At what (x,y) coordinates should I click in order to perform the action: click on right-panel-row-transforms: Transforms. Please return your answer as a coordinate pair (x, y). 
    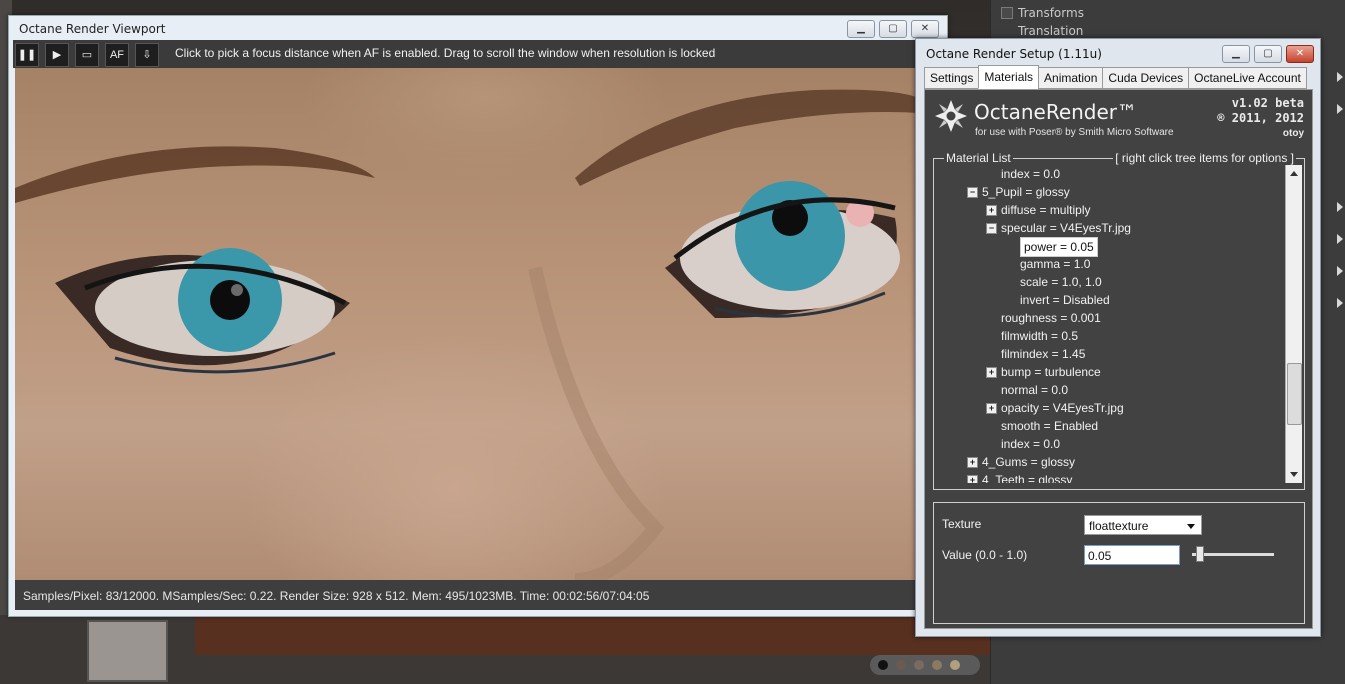
    Looking at the image, I should click on (1051, 13).